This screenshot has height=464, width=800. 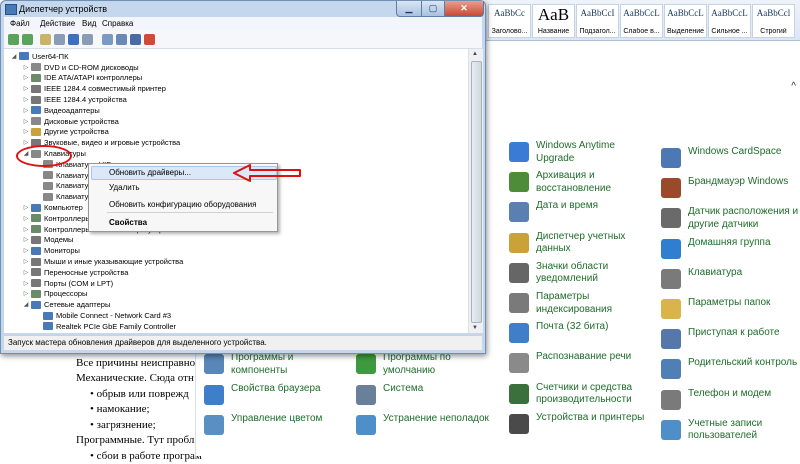 What do you see at coordinates (433, 9) in the screenshot?
I see `maximize-button: ▢` at bounding box center [433, 9].